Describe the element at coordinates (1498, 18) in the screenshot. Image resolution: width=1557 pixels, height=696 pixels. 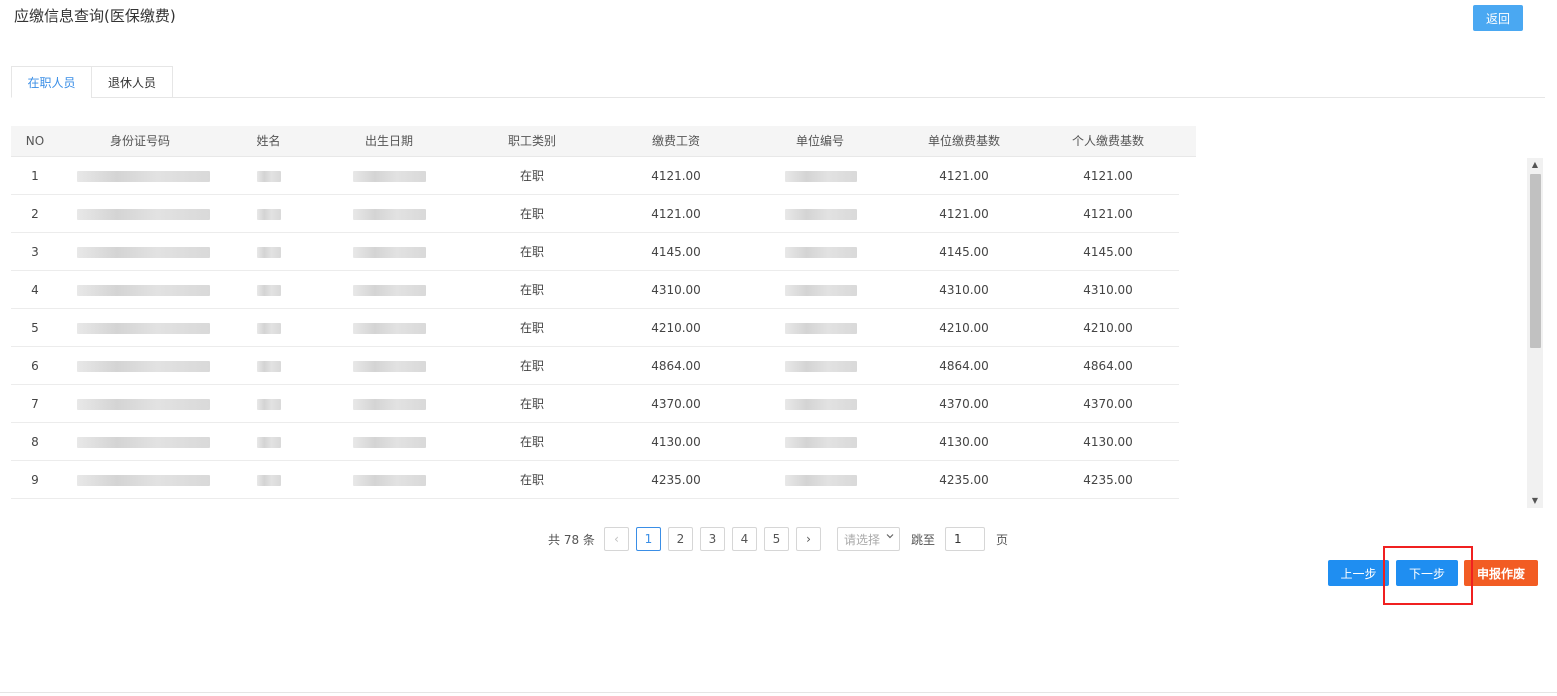
I see `back-button: 返回` at that location.